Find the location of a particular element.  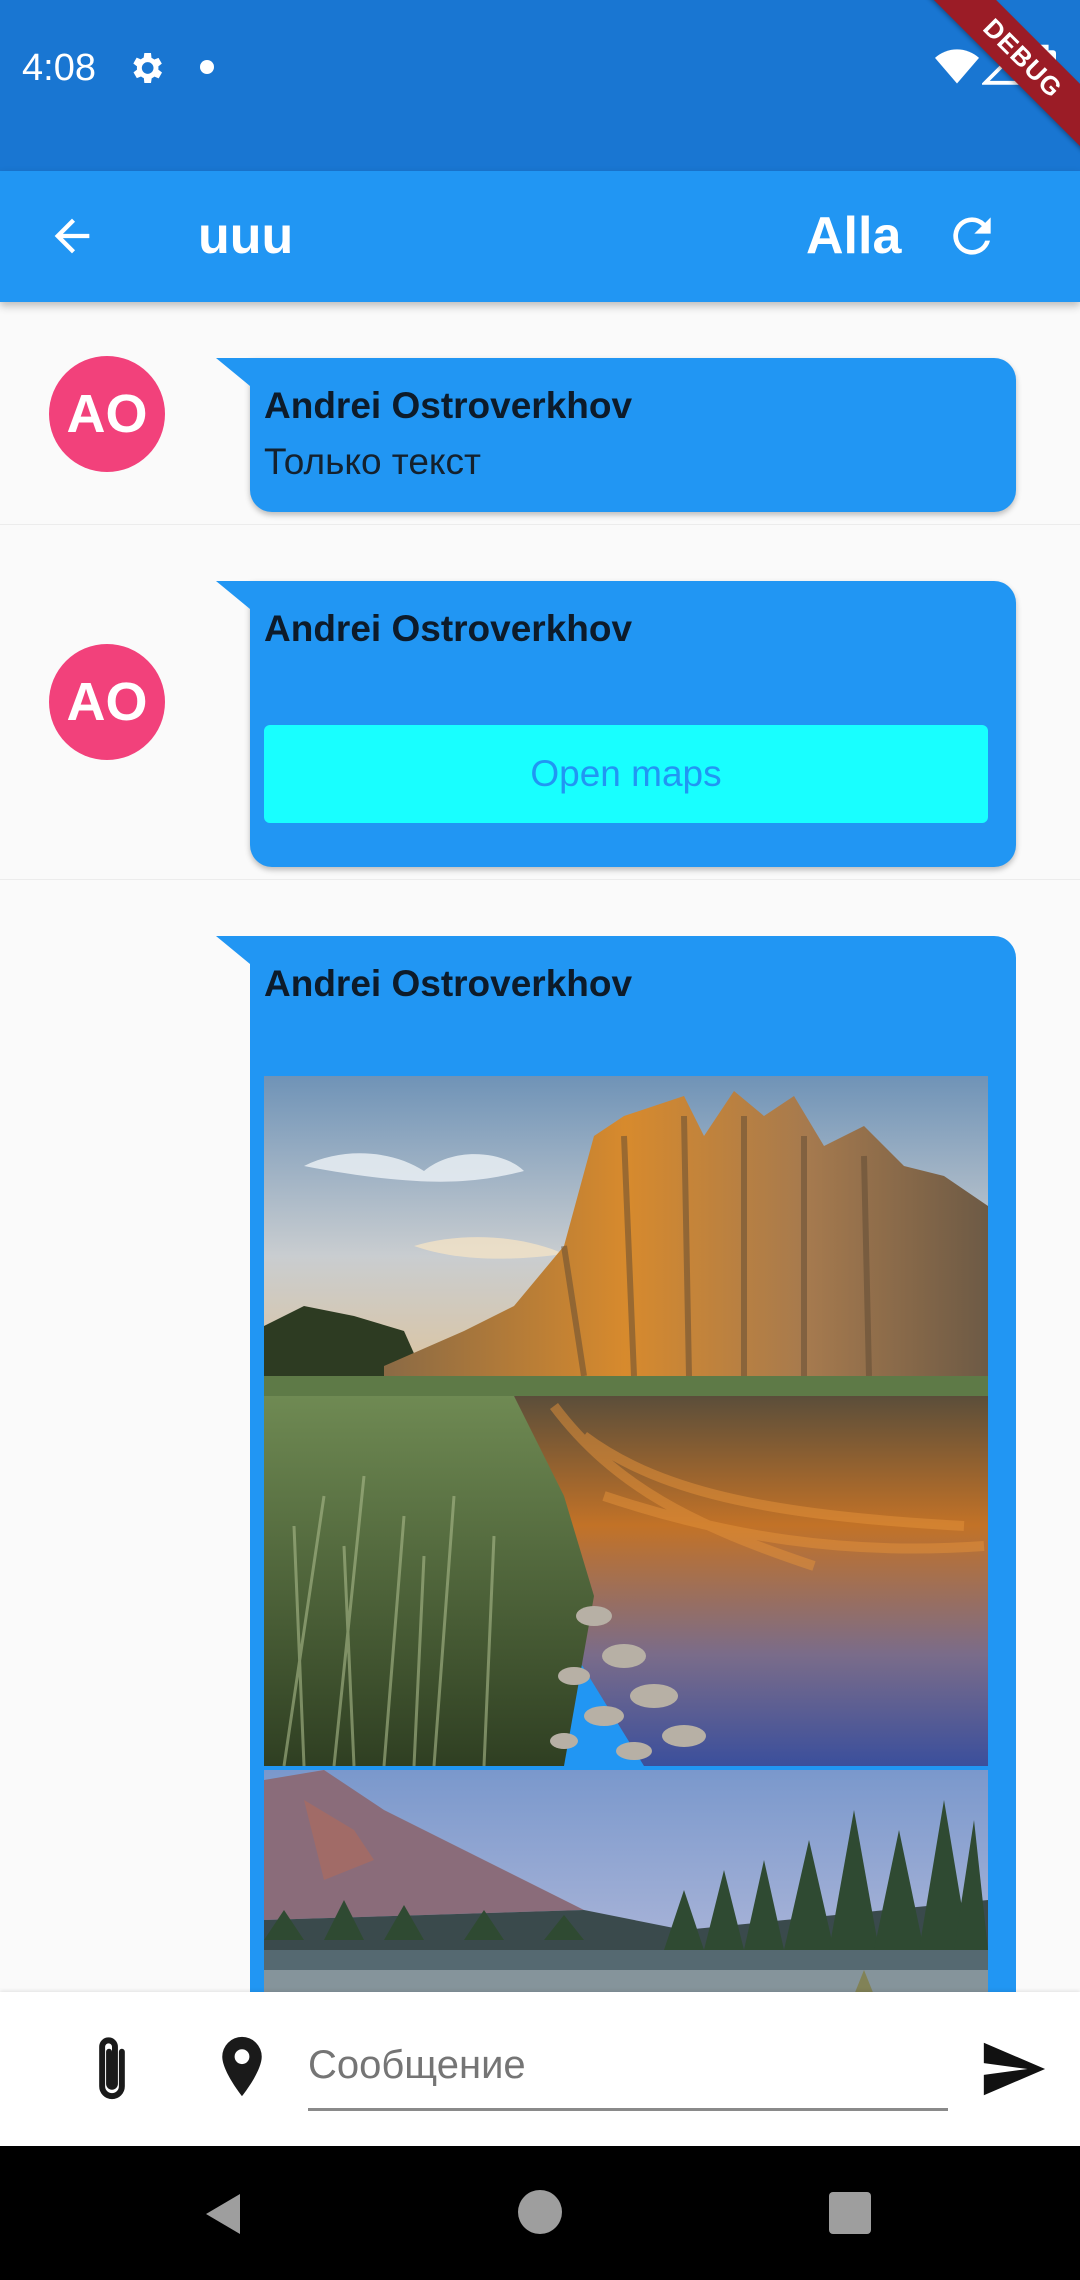

nav-back-icon is located at coordinates (224, 2214).